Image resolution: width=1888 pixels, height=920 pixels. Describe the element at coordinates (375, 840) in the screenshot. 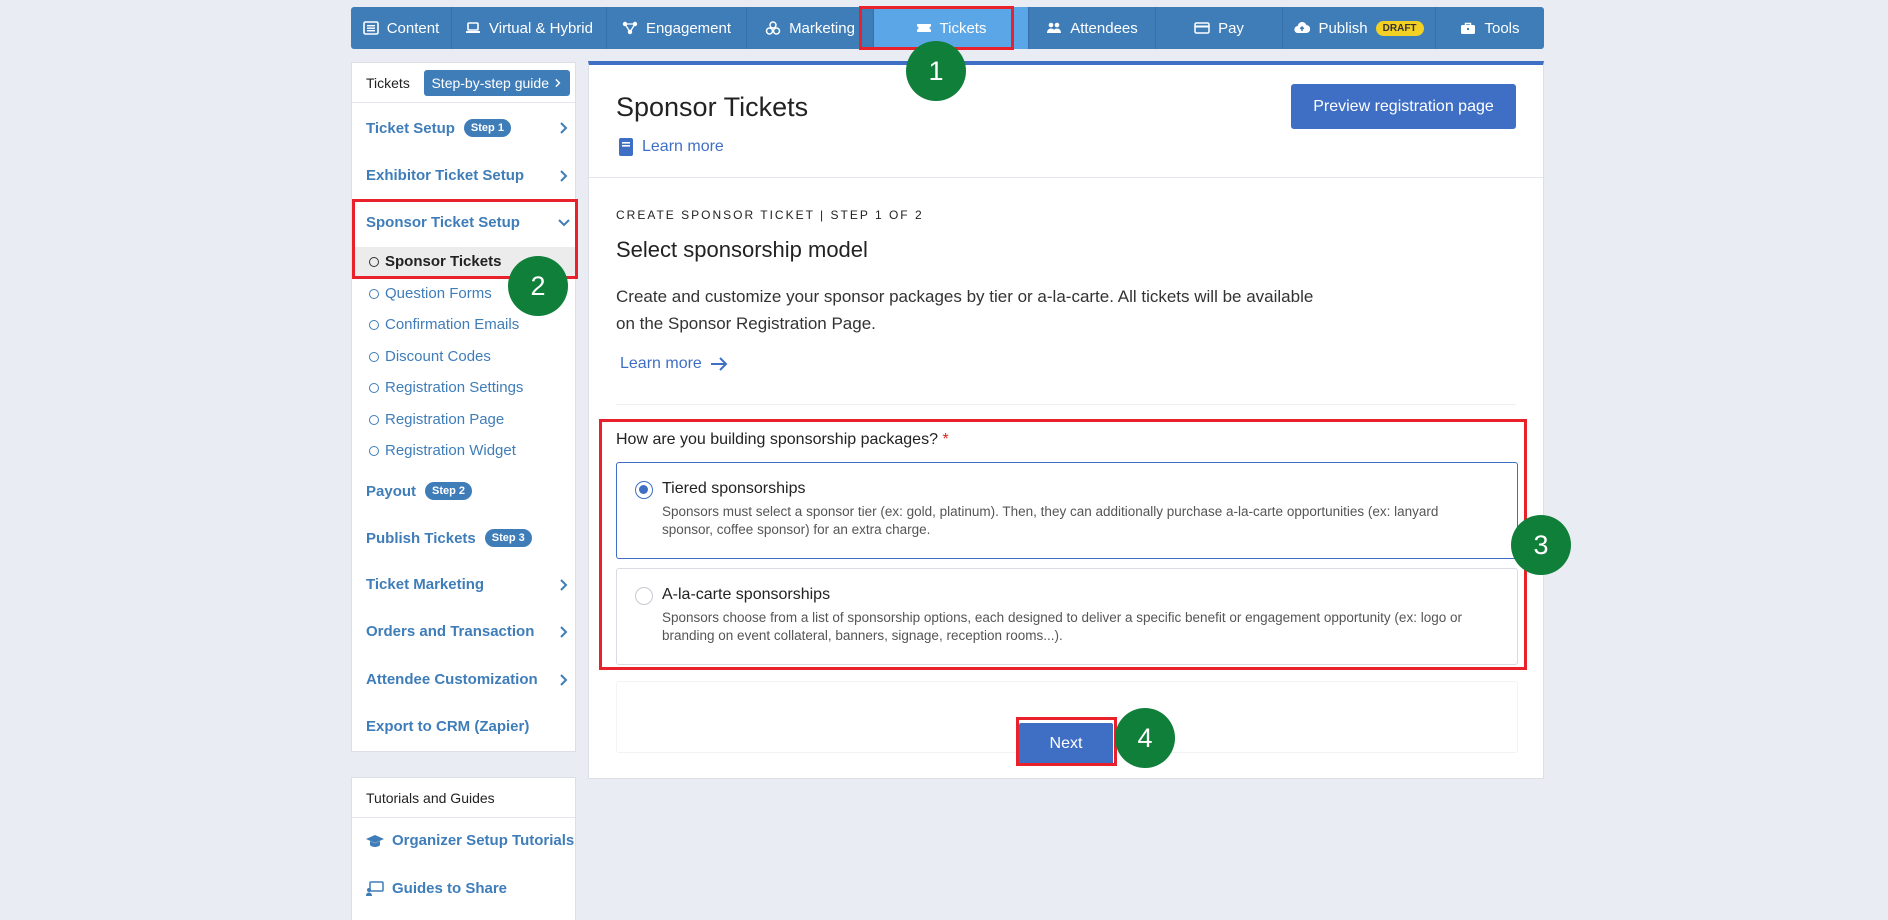

I see `graduation-cap-icon` at that location.